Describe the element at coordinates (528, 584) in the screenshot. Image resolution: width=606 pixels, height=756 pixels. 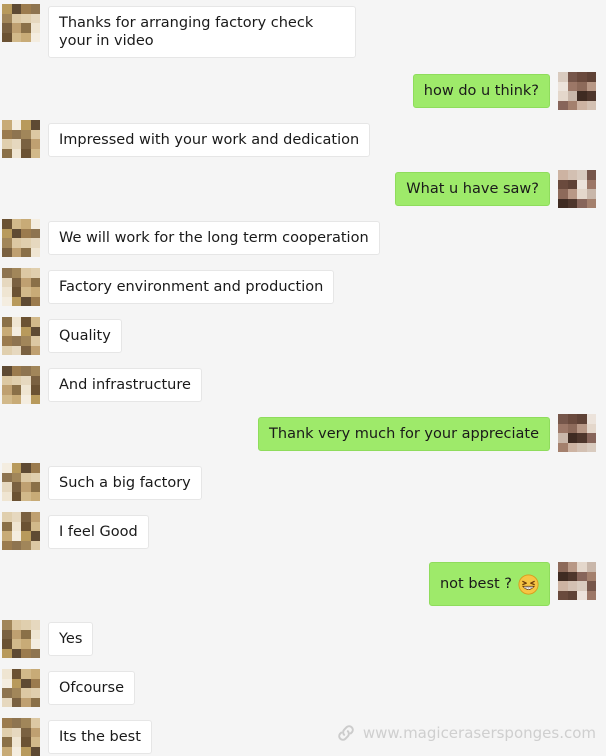
I see `grinning-face-icon` at that location.